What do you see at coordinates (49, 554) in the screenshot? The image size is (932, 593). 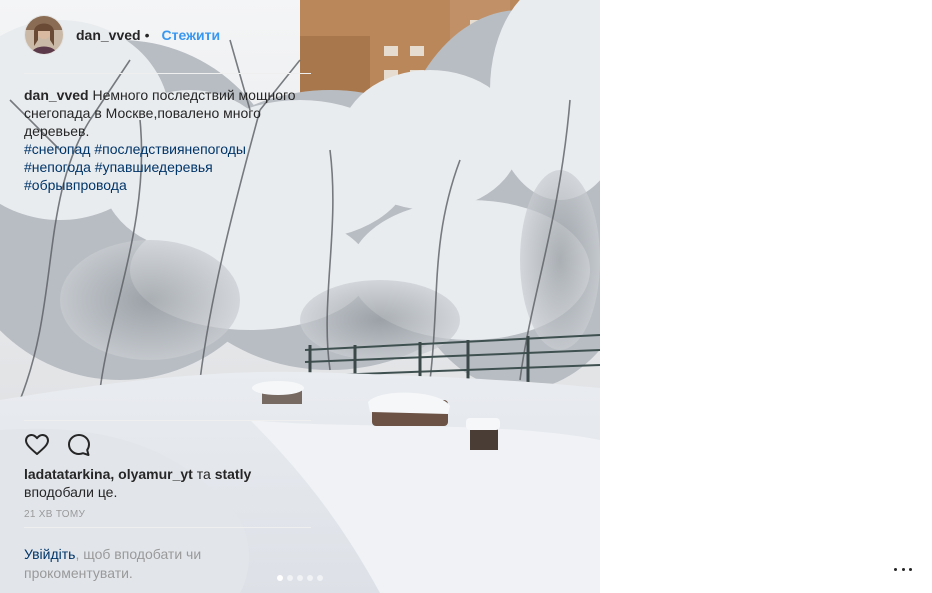 I see `login-link: Увійдіть` at bounding box center [49, 554].